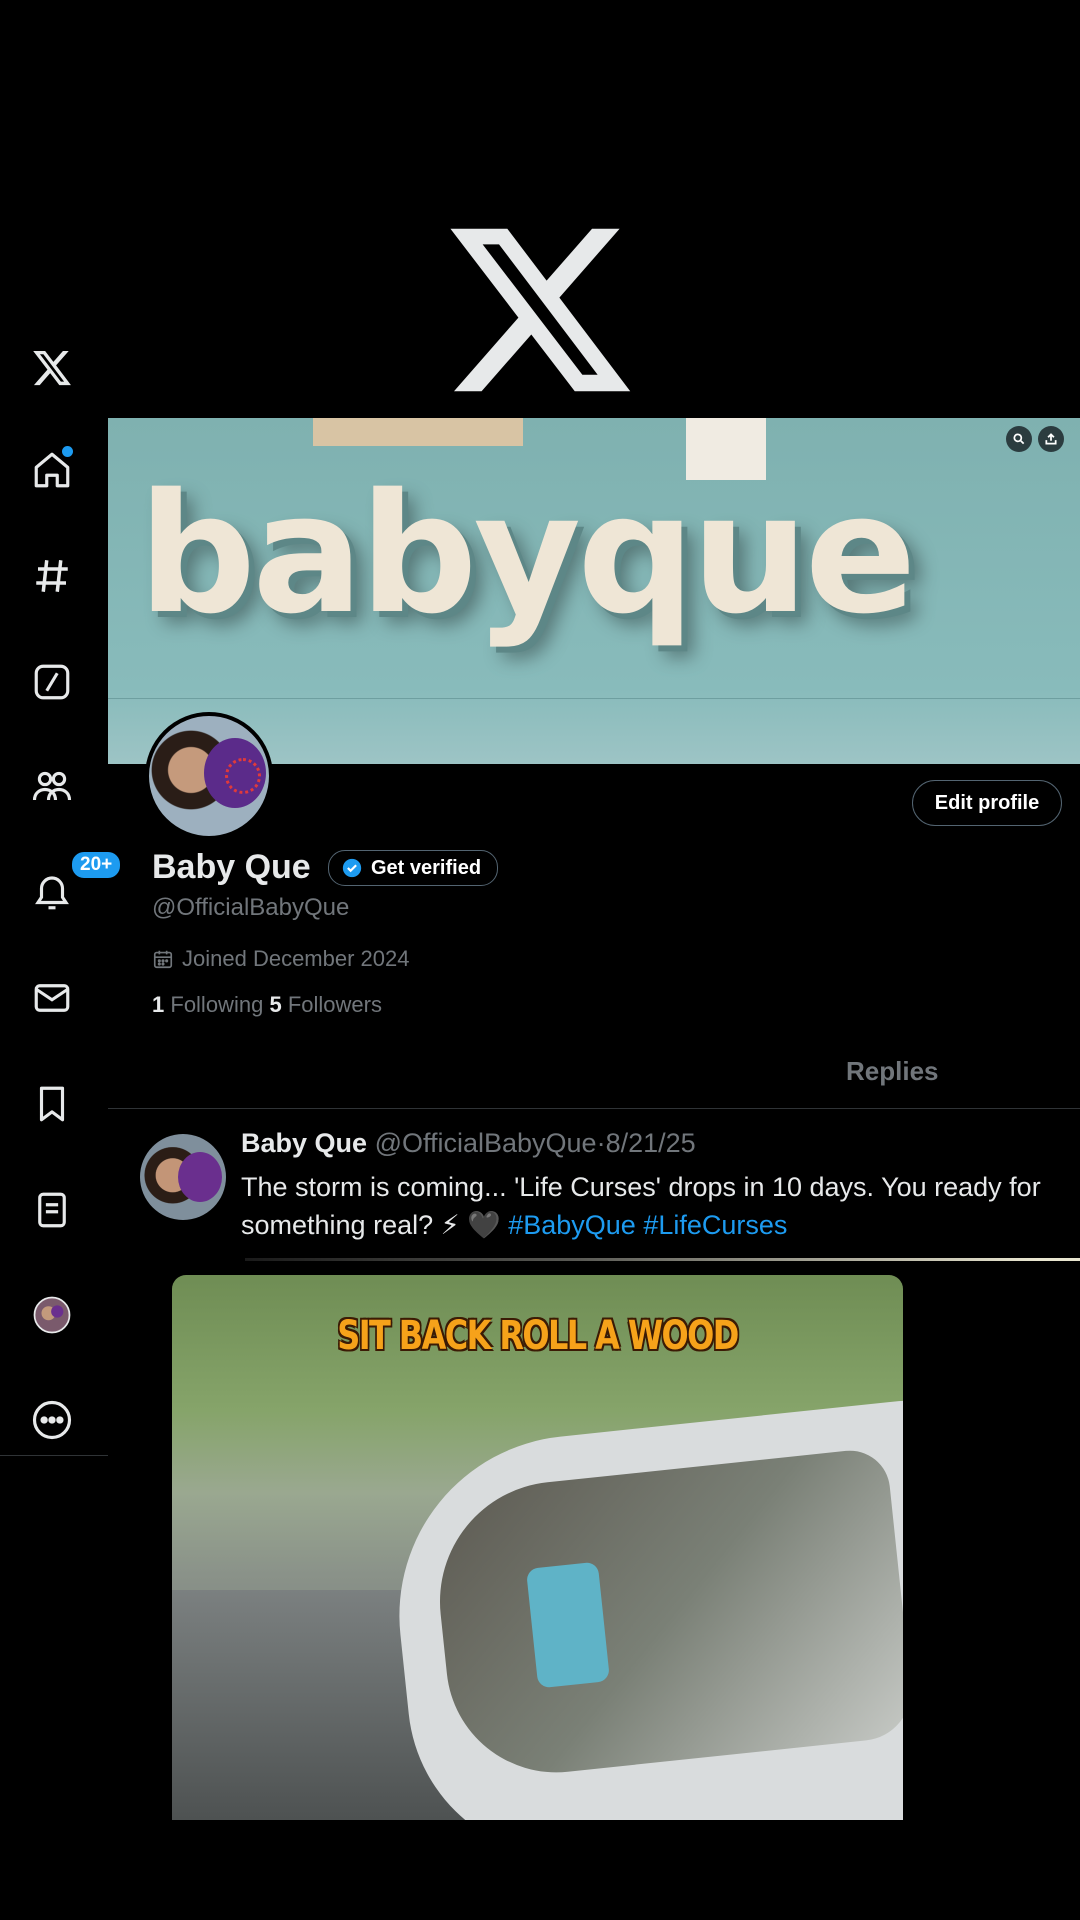 This screenshot has width=1080, height=1920. What do you see at coordinates (52, 470) in the screenshot?
I see `home-icon` at bounding box center [52, 470].